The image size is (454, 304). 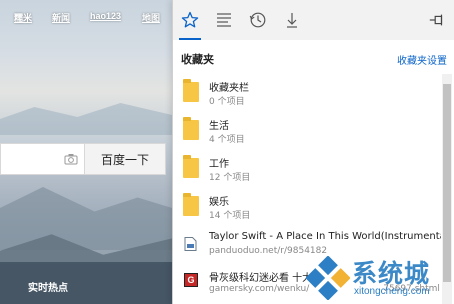 What do you see at coordinates (48, 286) in the screenshot?
I see `hot-news-label: 实时热点` at bounding box center [48, 286].